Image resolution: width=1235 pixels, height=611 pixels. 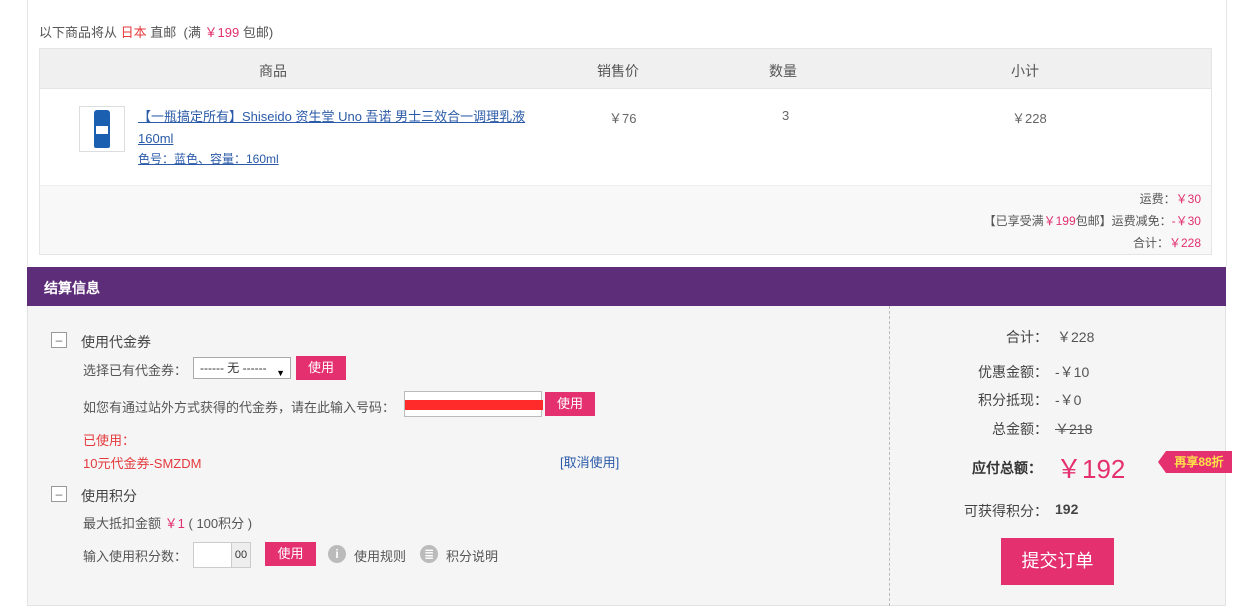 I want to click on points-section-title: 使用积分, so click(x=109, y=496).